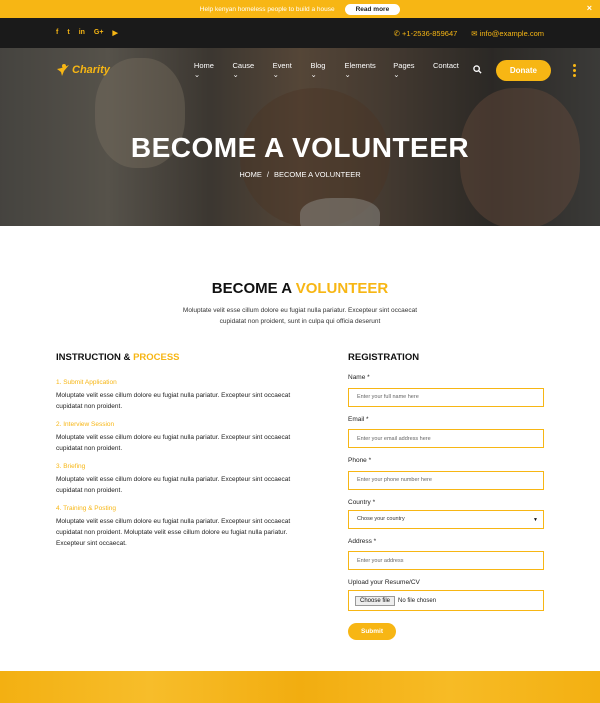  Describe the element at coordinates (282, 65) in the screenshot. I see `nav-label: Event` at that location.